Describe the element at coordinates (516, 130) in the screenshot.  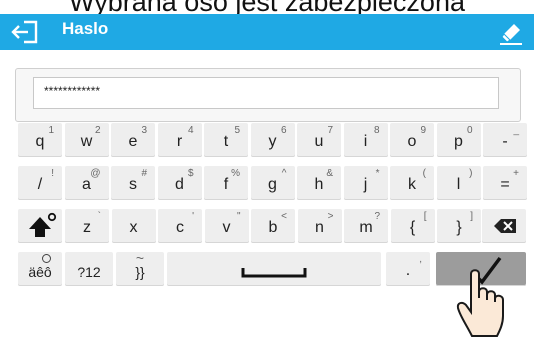
I see `key-sub-label: _` at that location.